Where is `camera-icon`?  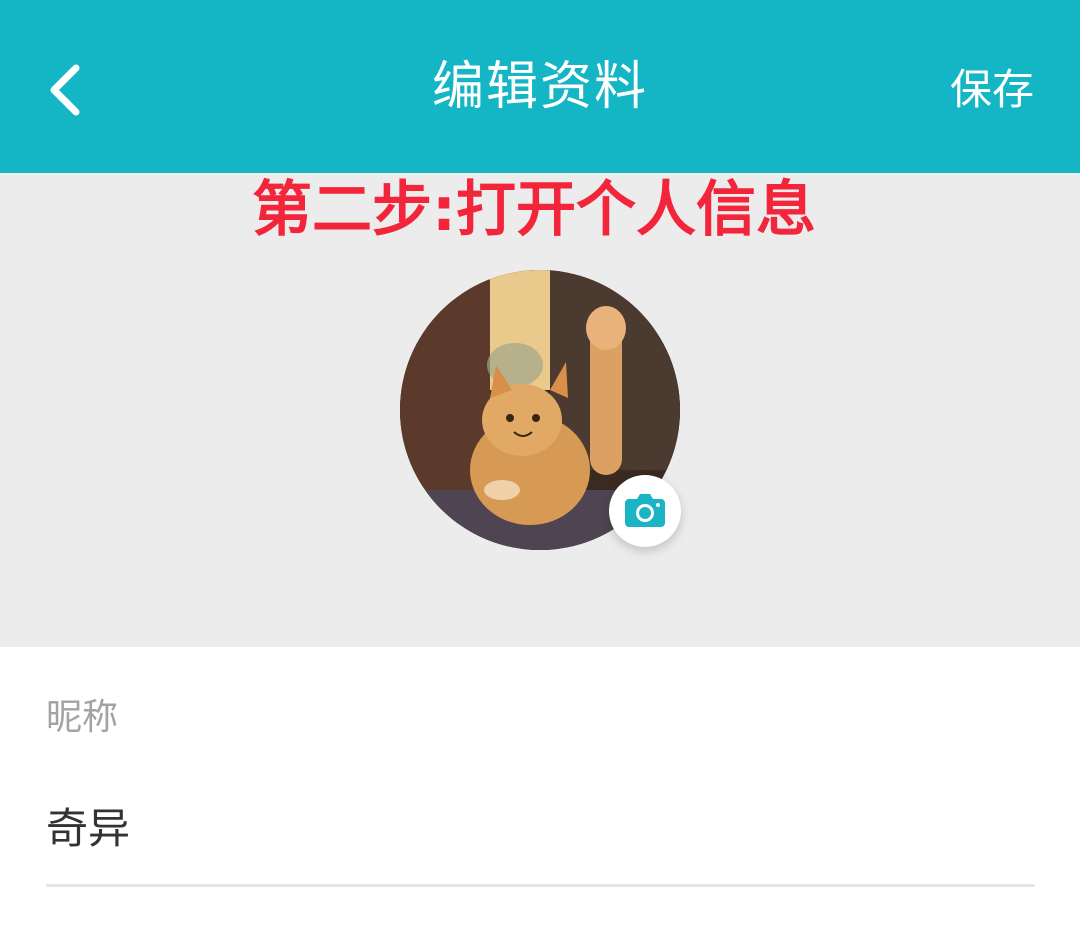
camera-icon is located at coordinates (645, 510).